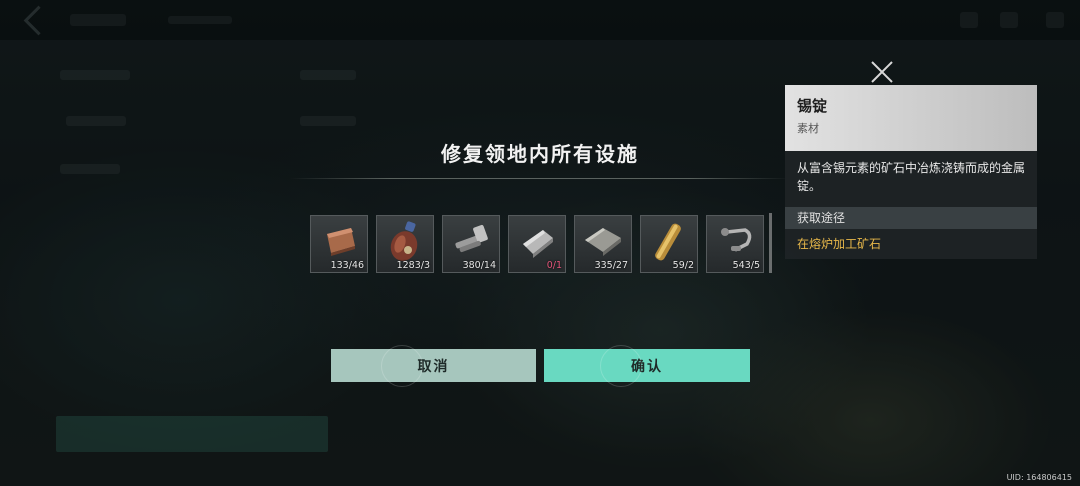 The height and width of the screenshot is (486, 1080). I want to click on confirm-label: 确认, so click(647, 366).